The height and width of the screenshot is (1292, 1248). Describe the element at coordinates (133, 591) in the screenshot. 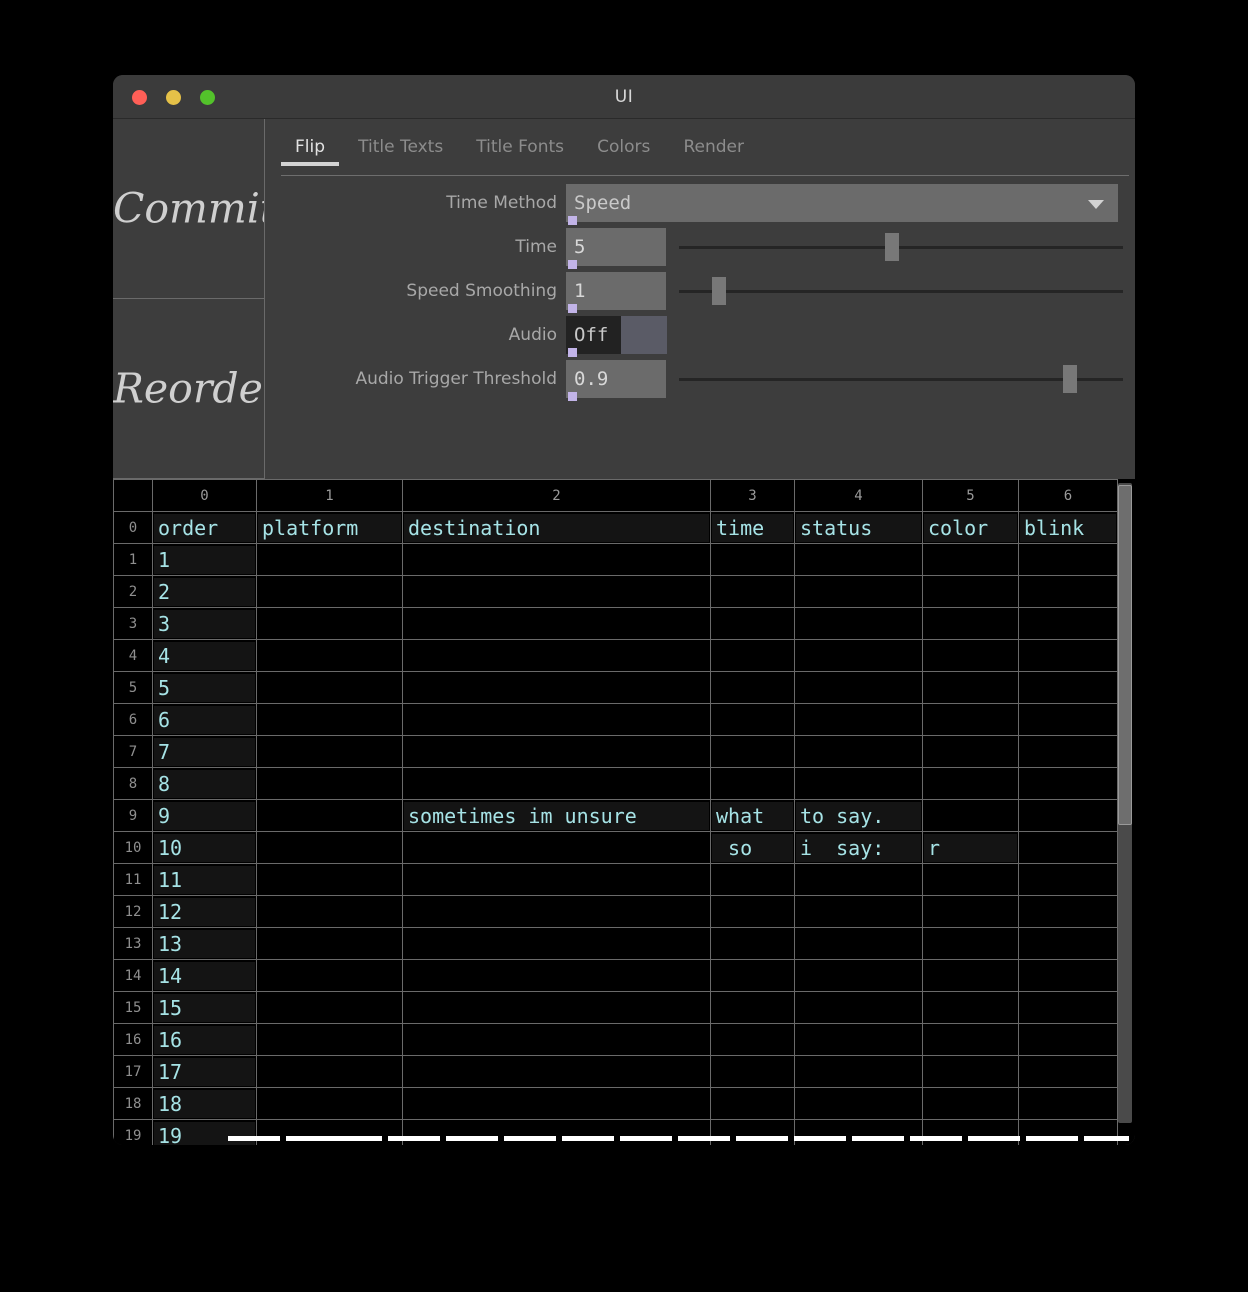

I see `row-index-cell: 2` at that location.